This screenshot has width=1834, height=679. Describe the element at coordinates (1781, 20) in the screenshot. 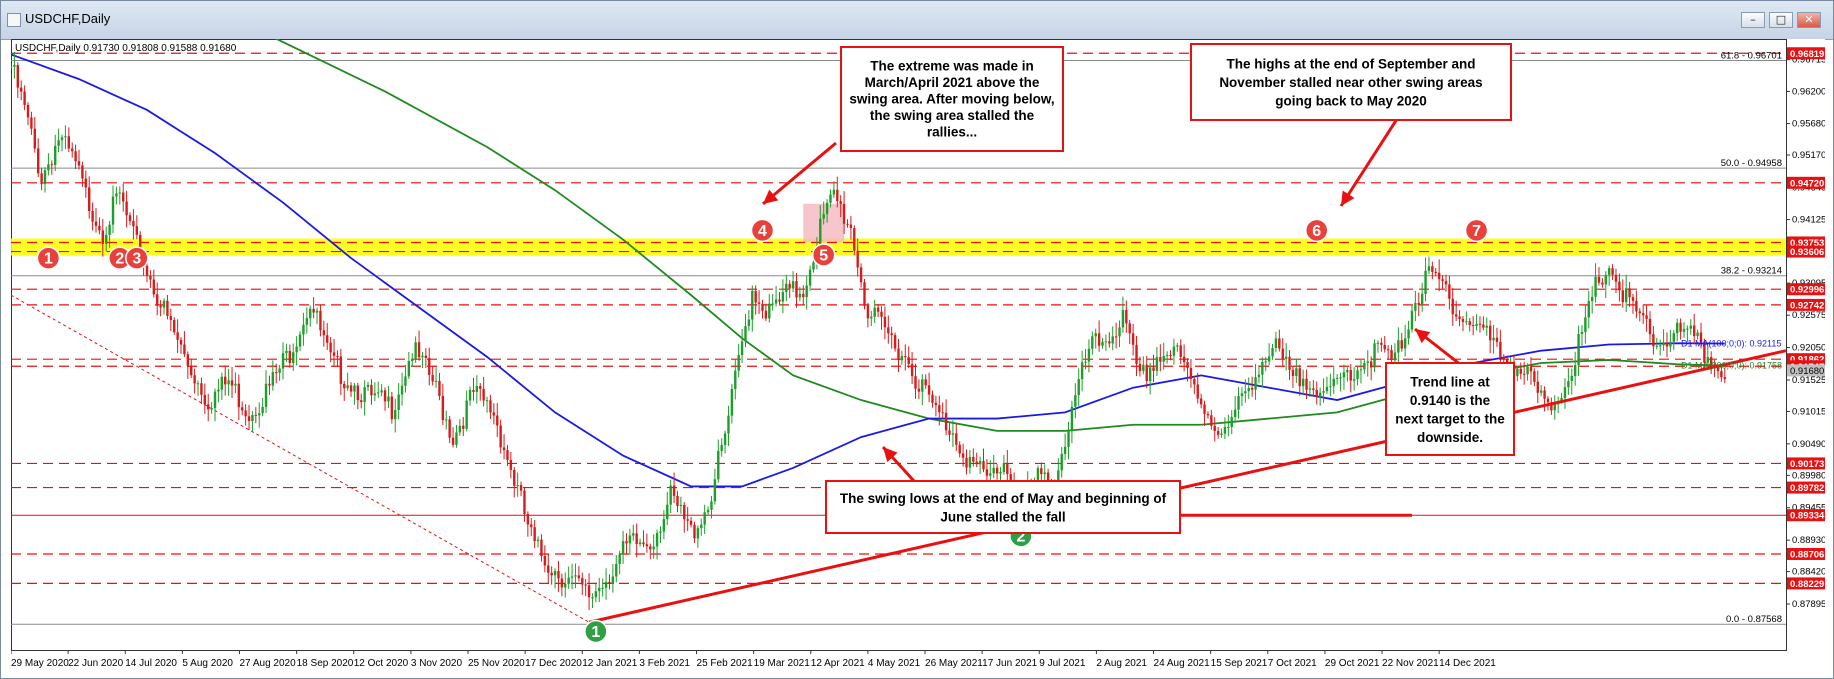

I see `maximize-button: □` at that location.